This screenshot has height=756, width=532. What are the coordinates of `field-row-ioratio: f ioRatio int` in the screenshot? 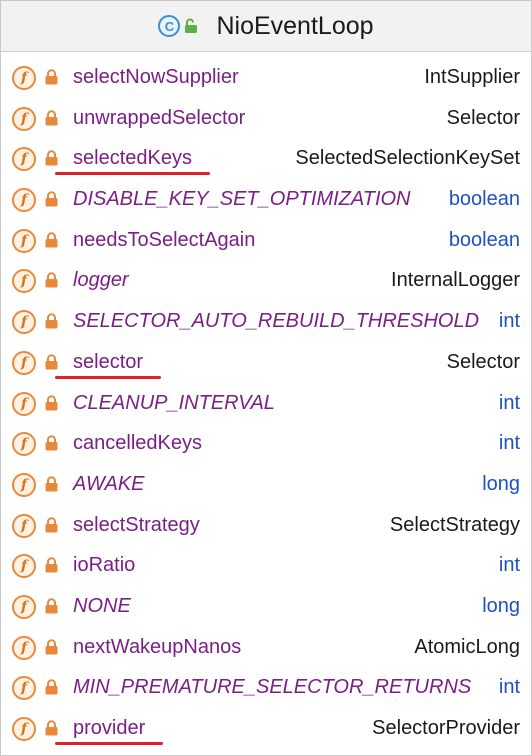 It's located at (266, 566).